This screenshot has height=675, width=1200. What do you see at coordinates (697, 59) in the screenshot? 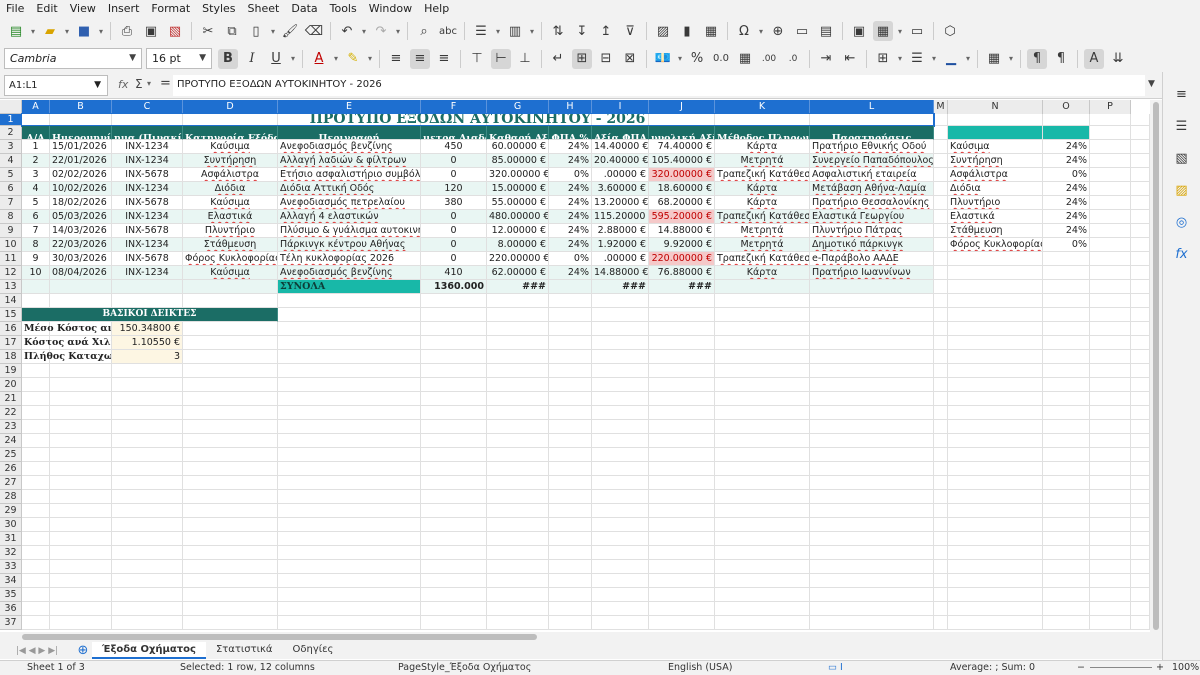
I see `percent-icon: %` at bounding box center [697, 59].